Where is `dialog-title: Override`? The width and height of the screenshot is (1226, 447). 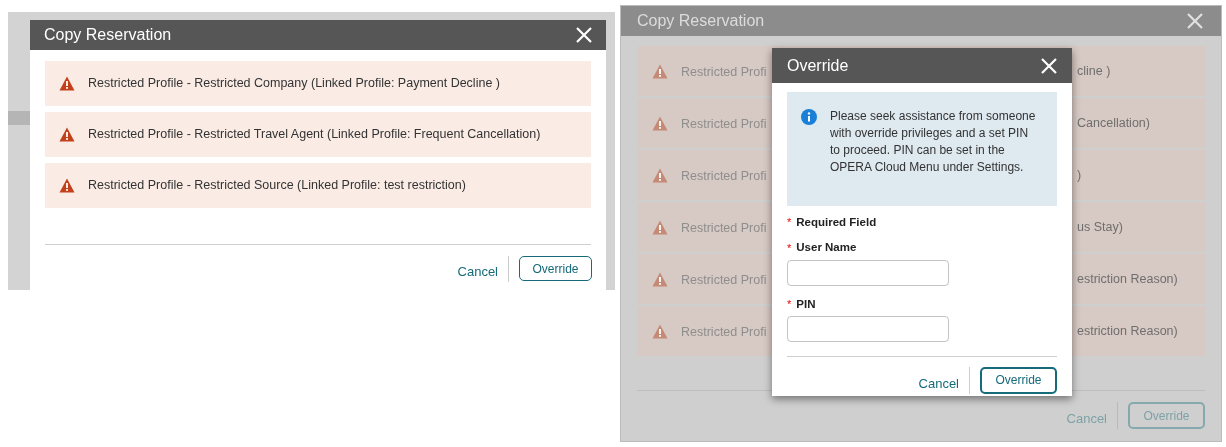
dialog-title: Override is located at coordinates (818, 65).